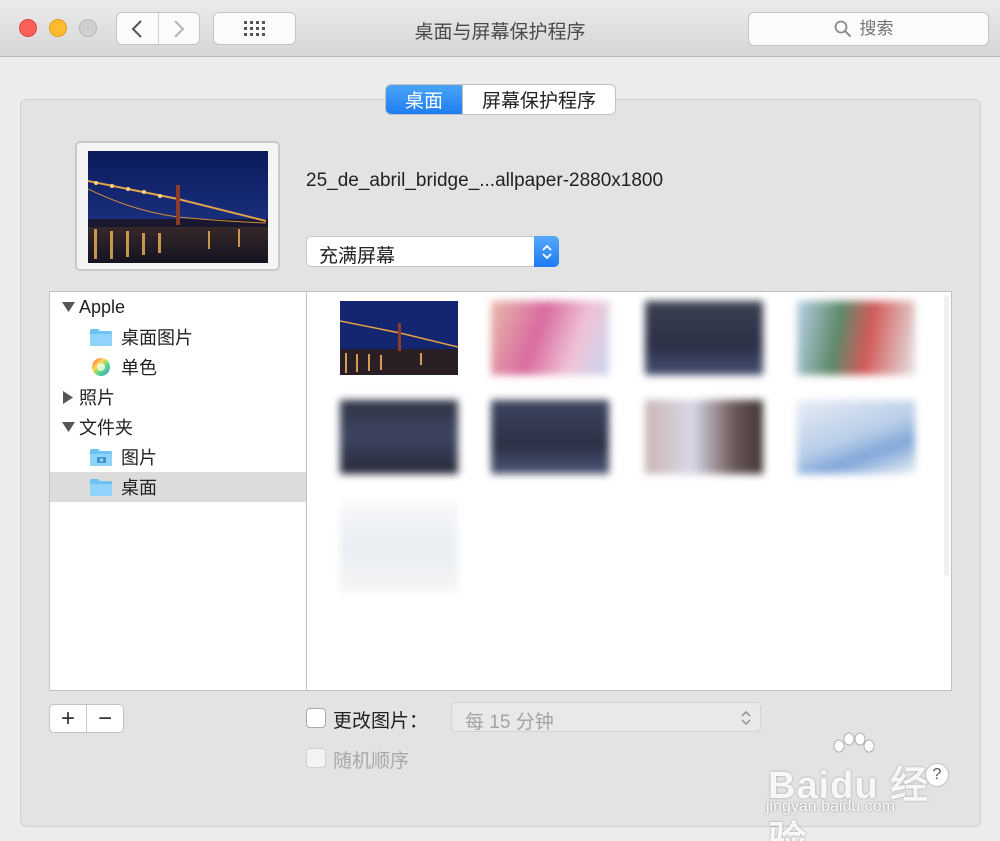  I want to click on baidu-jingyan-watermark: Baidu 经验 jingyan.baidu.com, so click(860, 786).